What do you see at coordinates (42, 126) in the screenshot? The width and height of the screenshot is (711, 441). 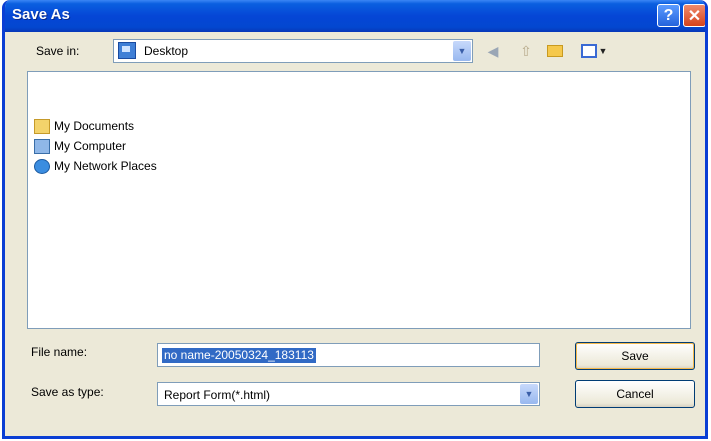 I see `my-documents-icon` at bounding box center [42, 126].